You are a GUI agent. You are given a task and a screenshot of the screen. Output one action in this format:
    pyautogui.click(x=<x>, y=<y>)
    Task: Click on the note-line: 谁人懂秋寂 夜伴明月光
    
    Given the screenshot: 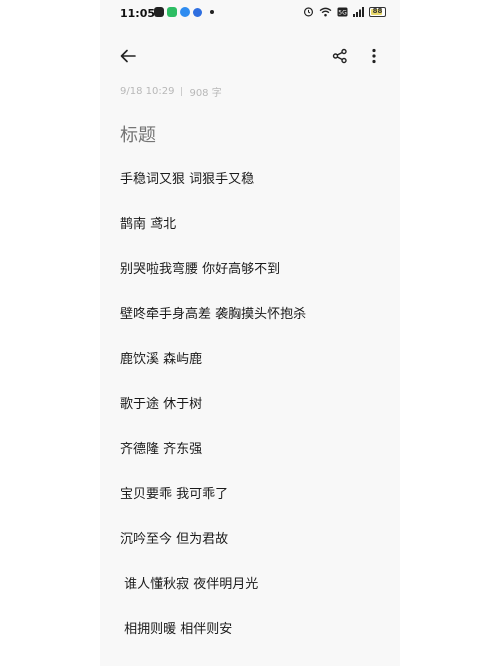 What is the action you would take?
    pyautogui.click(x=189, y=584)
    